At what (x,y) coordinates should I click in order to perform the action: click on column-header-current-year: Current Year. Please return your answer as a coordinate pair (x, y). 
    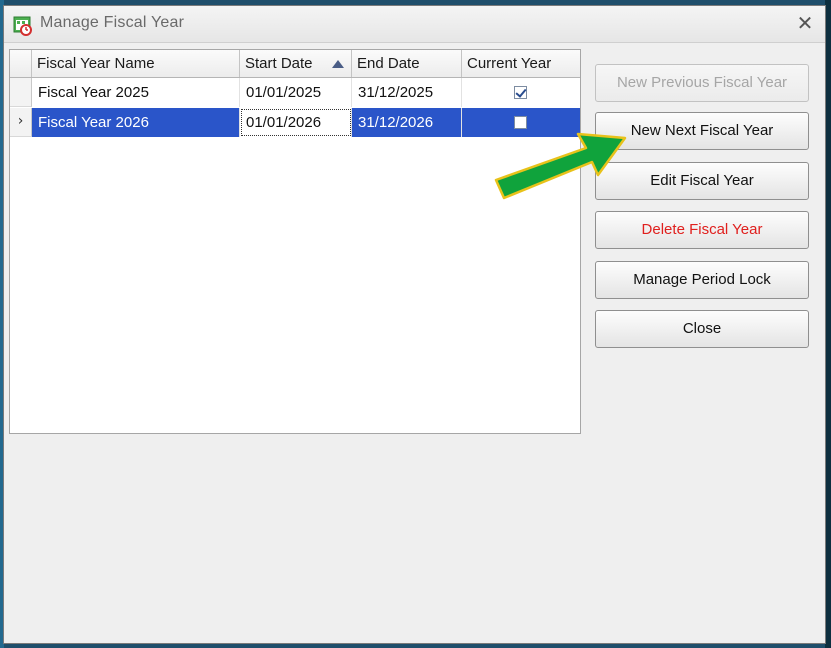
    Looking at the image, I should click on (521, 63).